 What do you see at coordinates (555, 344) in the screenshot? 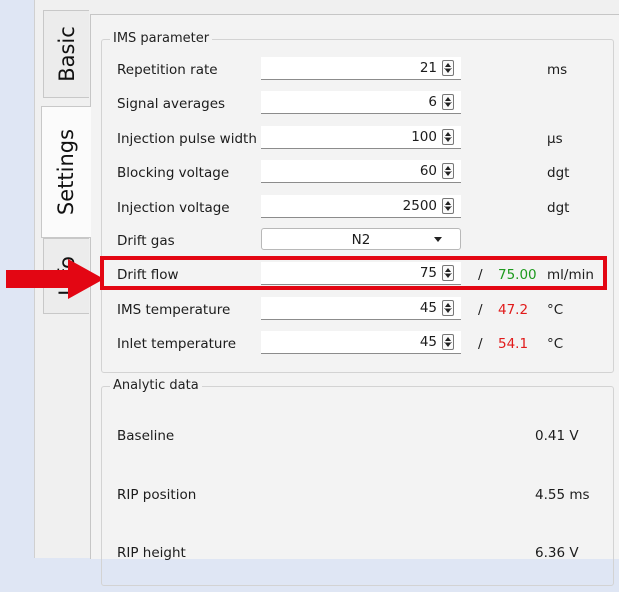
I see `inlet-temperature-unit: °C` at bounding box center [555, 344].